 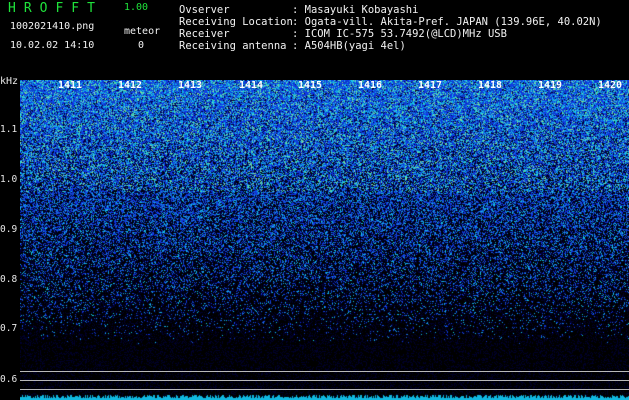 I want to click on meteor-count: 0, so click(x=141, y=45).